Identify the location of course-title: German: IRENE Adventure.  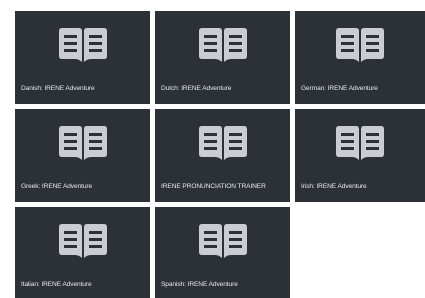
(339, 88).